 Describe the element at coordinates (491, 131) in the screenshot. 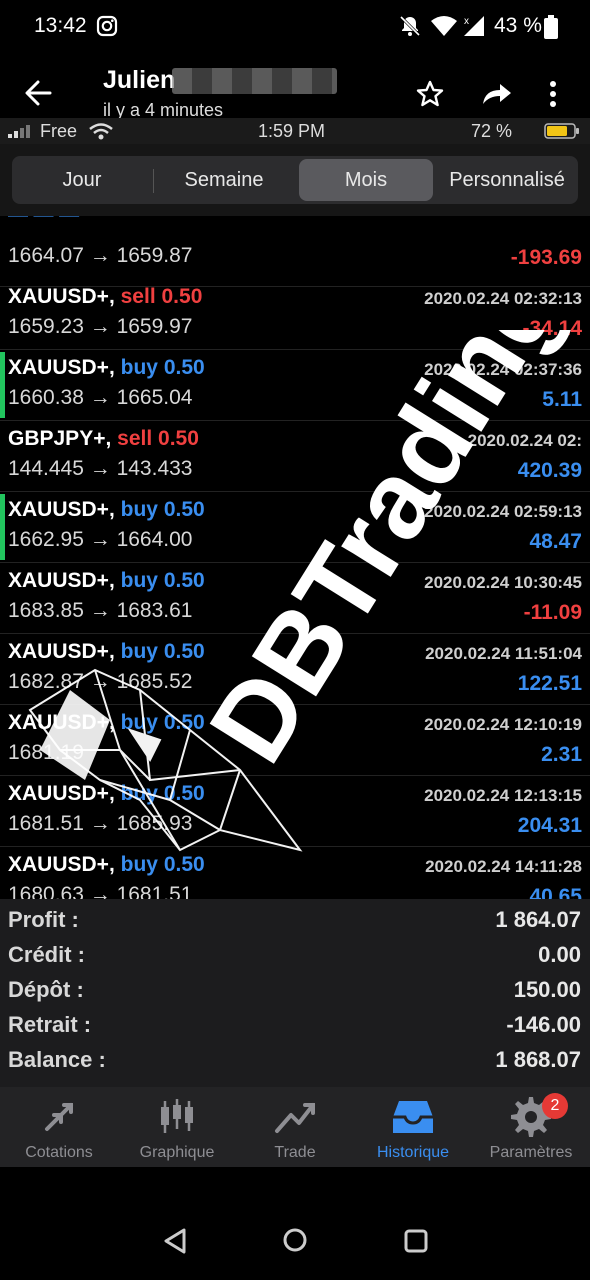

I see `inner-battery-percent: 72 %` at that location.